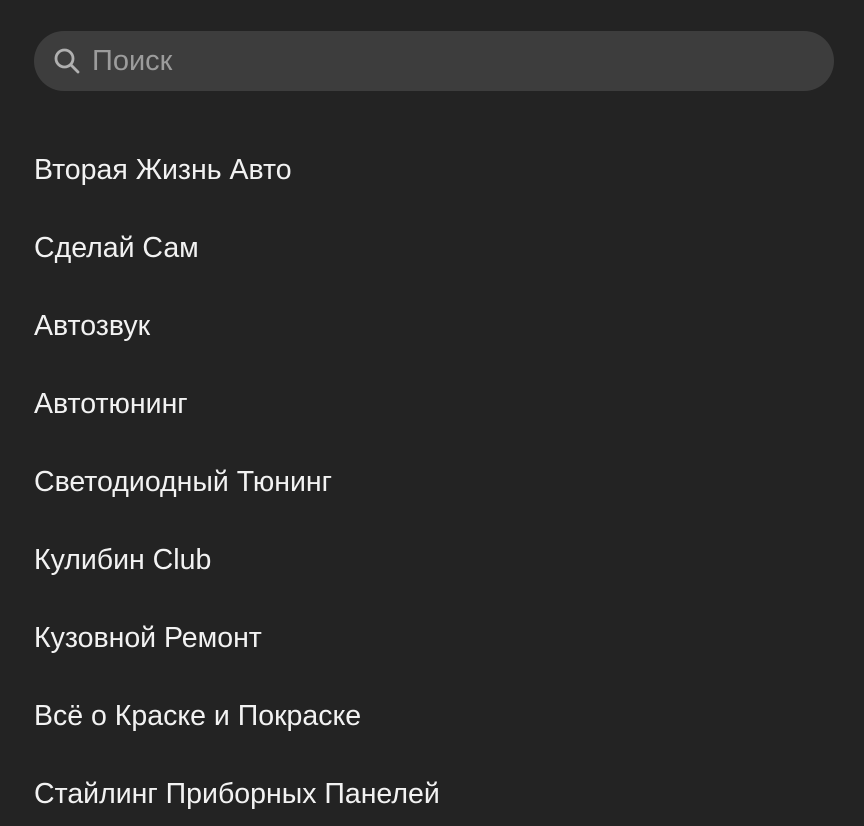 This screenshot has height=826, width=864. Describe the element at coordinates (432, 790) in the screenshot. I see `list-item: Стайлинг Приборных Панелей` at that location.